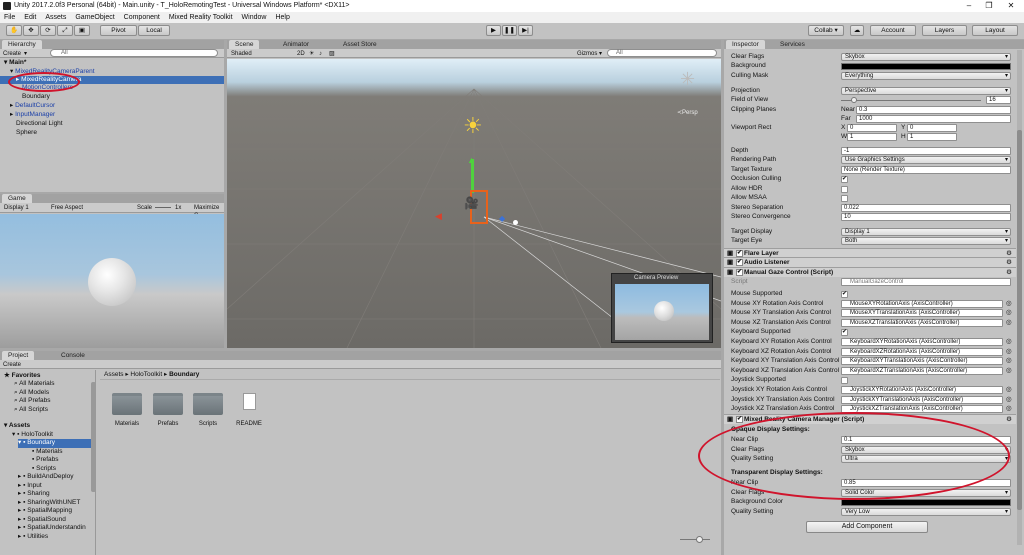  What do you see at coordinates (332, 54) in the screenshot?
I see `effects-icon: ▨` at bounding box center [332, 54].